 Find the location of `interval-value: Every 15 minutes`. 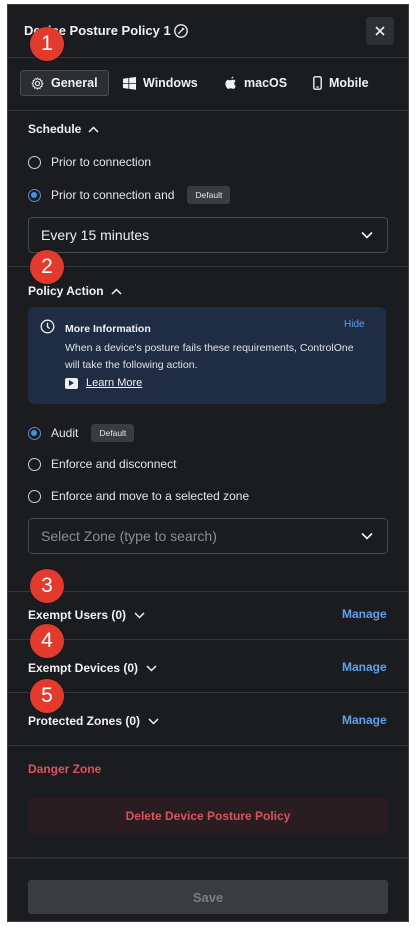

interval-value: Every 15 minutes is located at coordinates (95, 235).